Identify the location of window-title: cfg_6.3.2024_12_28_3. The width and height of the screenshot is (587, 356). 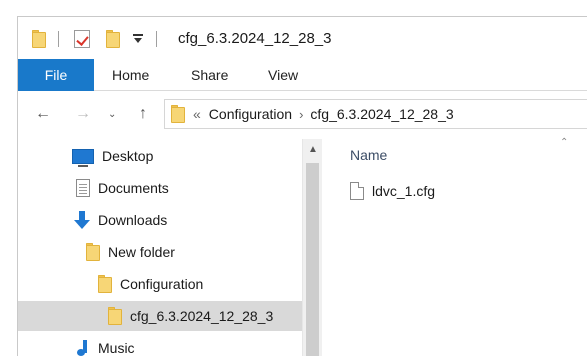
(255, 38).